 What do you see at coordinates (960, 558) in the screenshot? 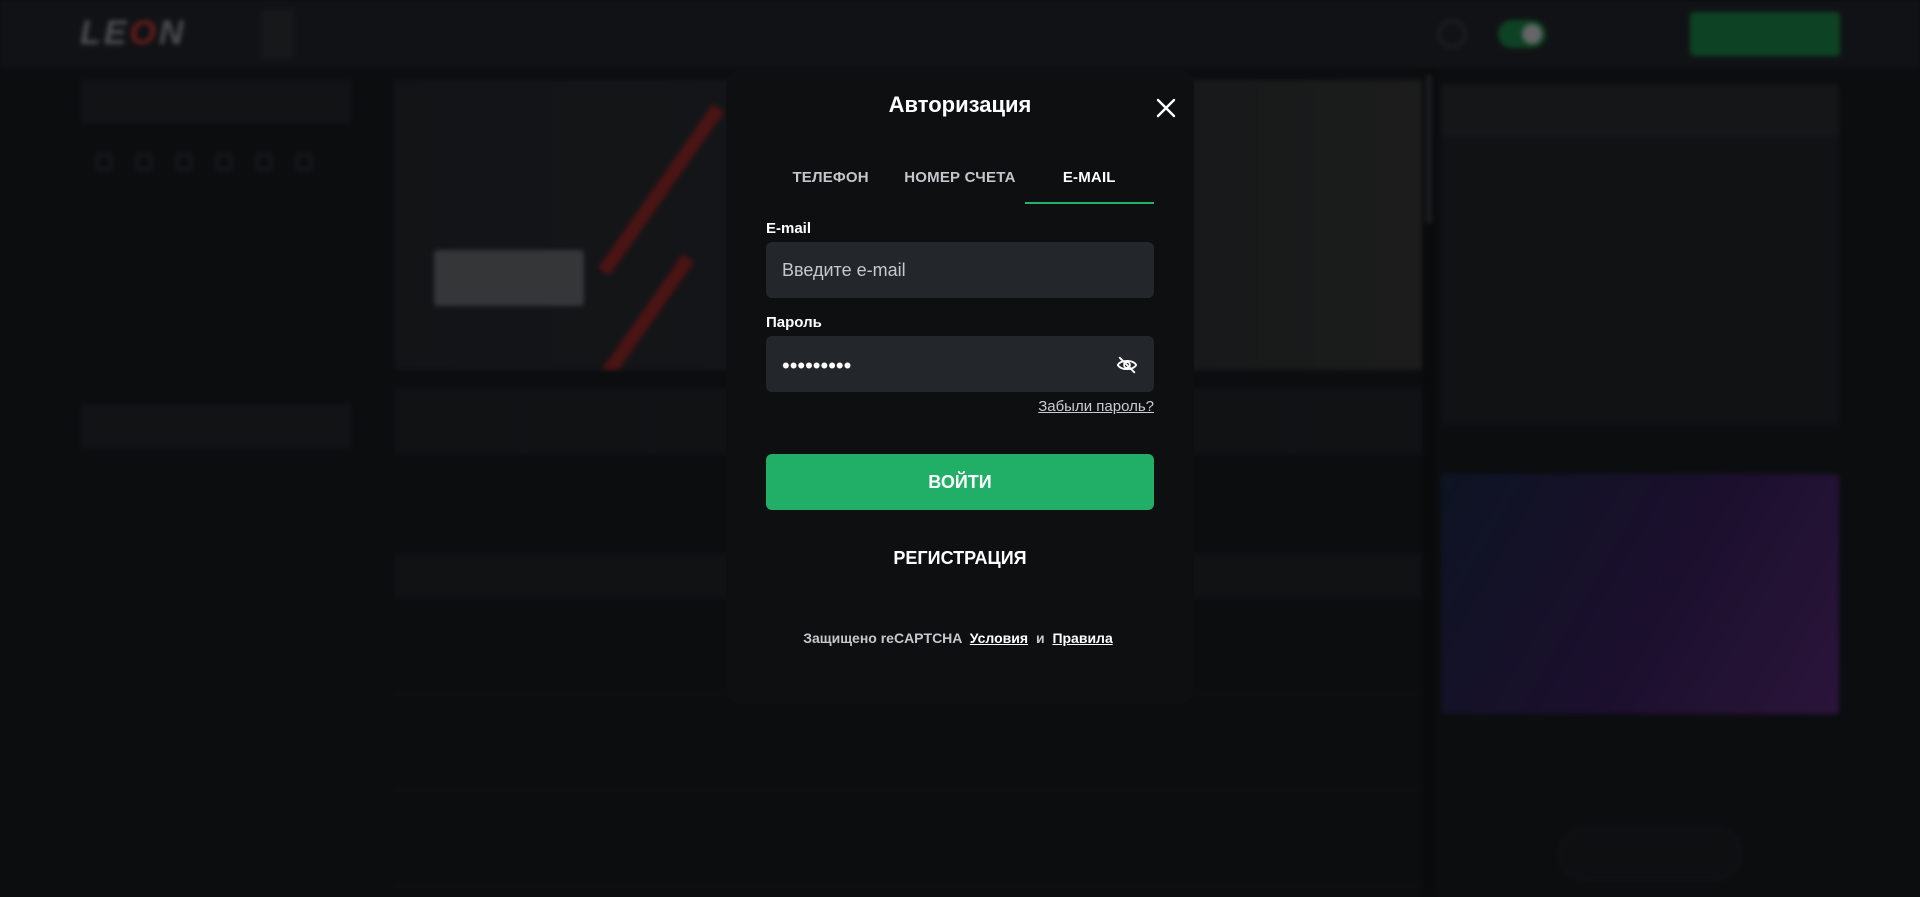
I see `register-button: РЕГИСТРАЦИЯ` at bounding box center [960, 558].